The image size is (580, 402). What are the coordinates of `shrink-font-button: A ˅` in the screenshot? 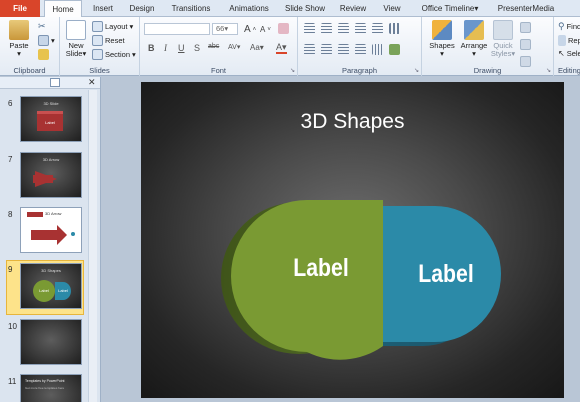 It's located at (265, 29).